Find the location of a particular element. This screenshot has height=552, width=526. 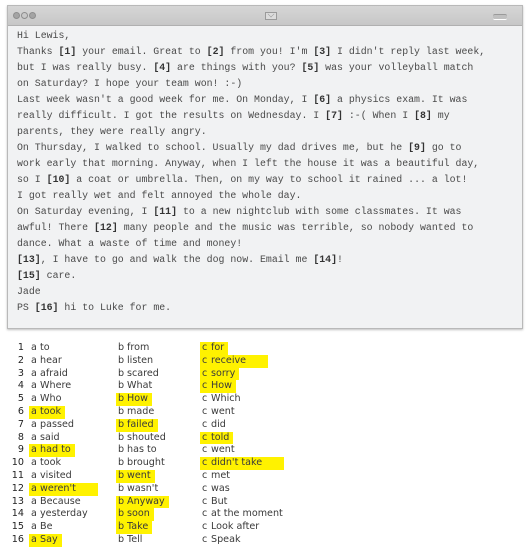

option-c: c But is located at coordinates (215, 502).